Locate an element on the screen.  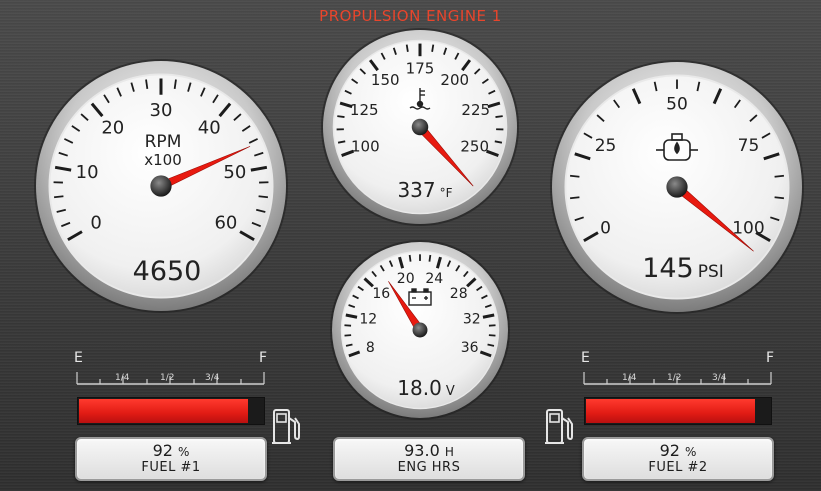
fuel2-name: FUEL #2 is located at coordinates (678, 467).